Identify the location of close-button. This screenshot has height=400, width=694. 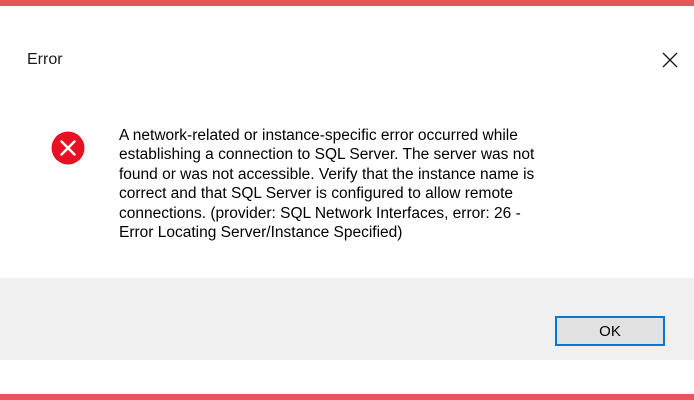
(670, 60).